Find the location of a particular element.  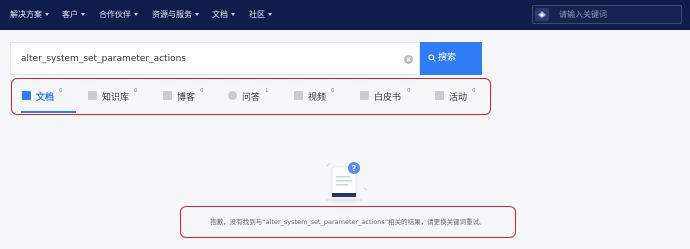

nav-item-community: 社区 is located at coordinates (260, 15).